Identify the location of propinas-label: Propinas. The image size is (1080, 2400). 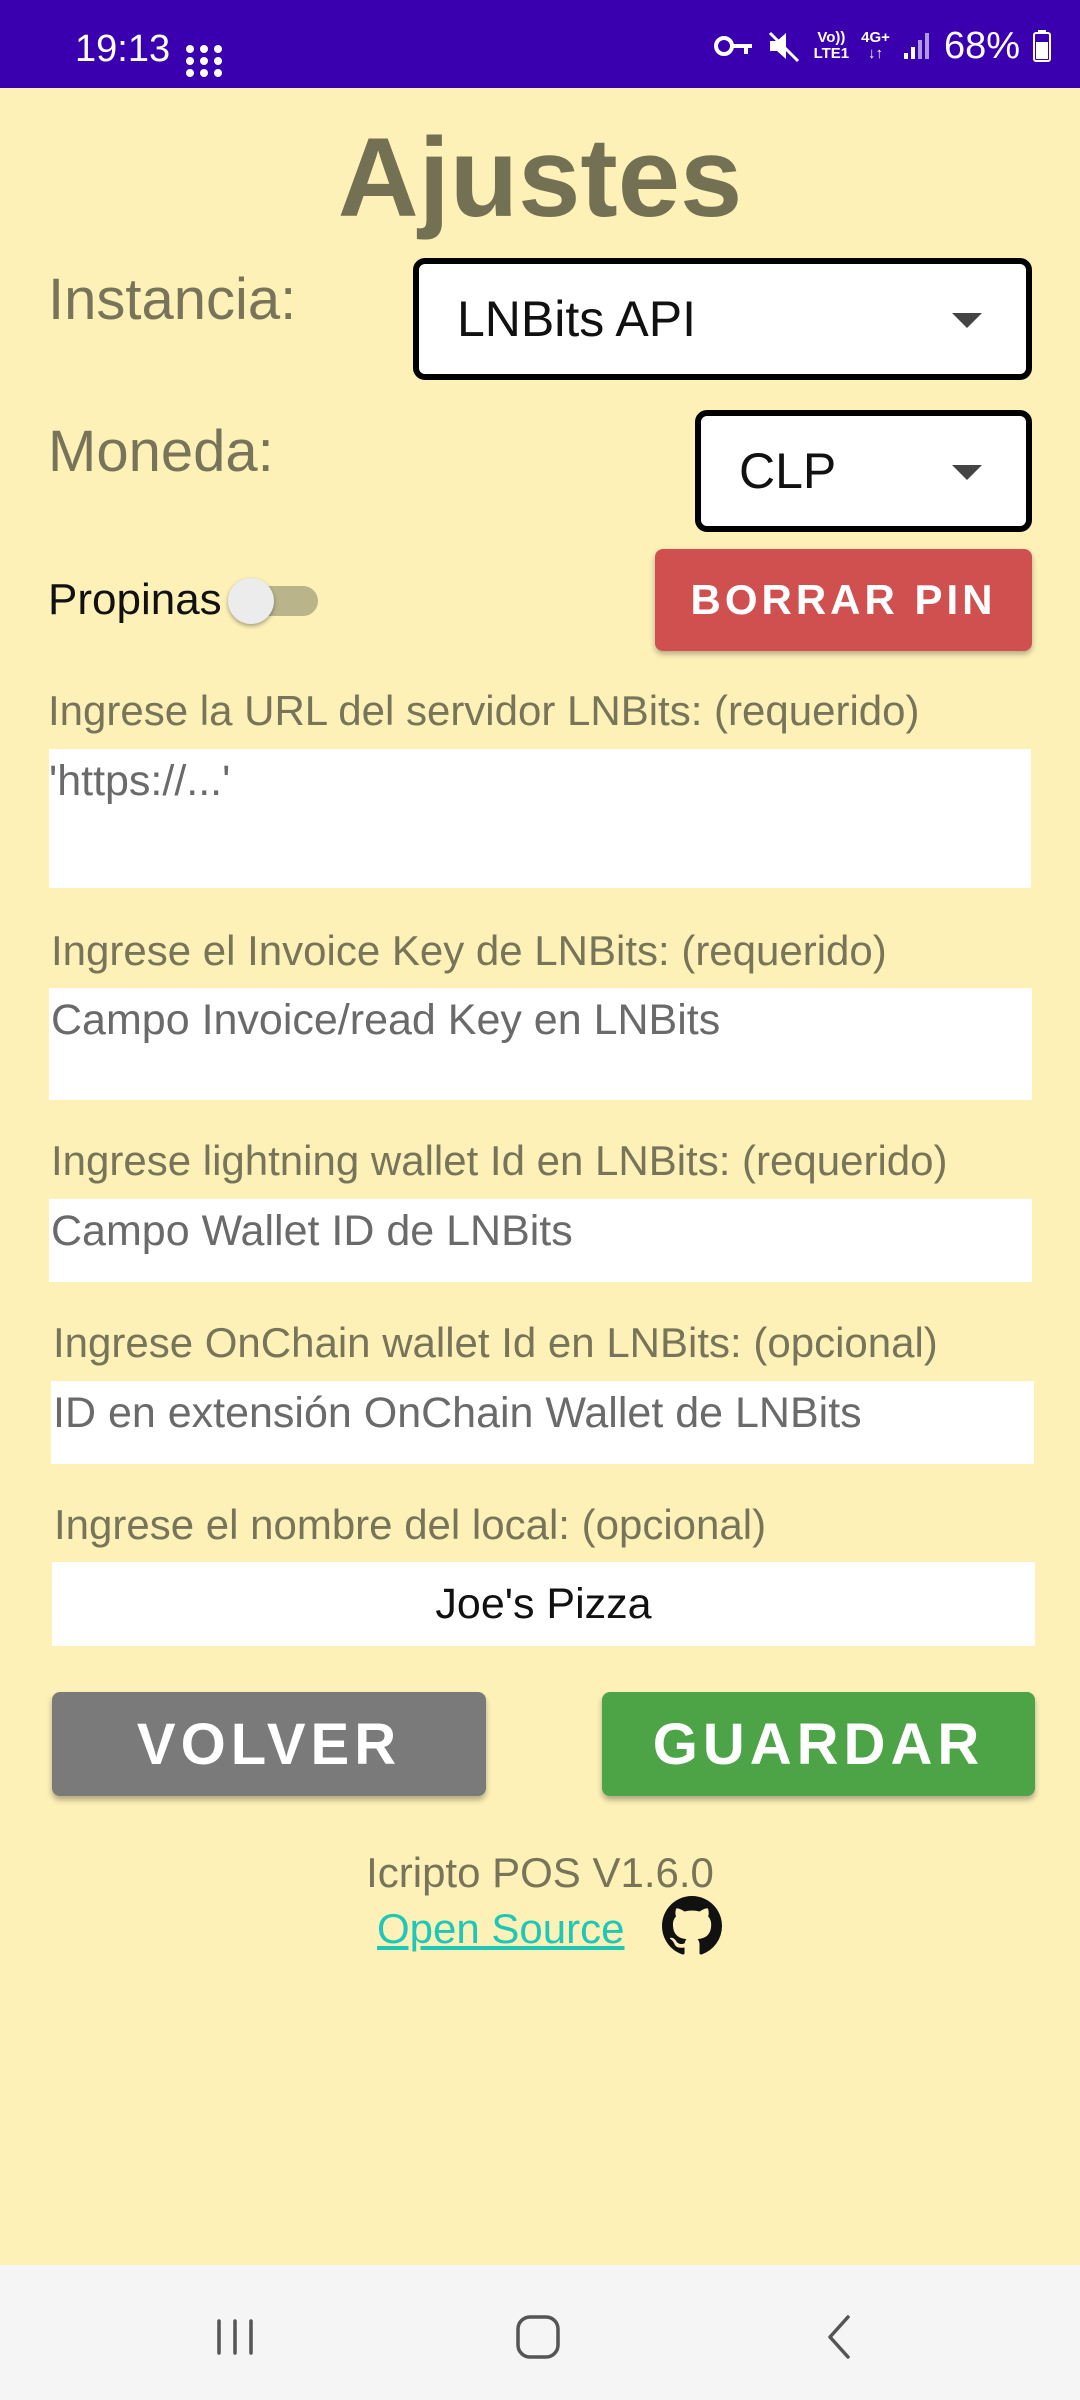
(135, 599).